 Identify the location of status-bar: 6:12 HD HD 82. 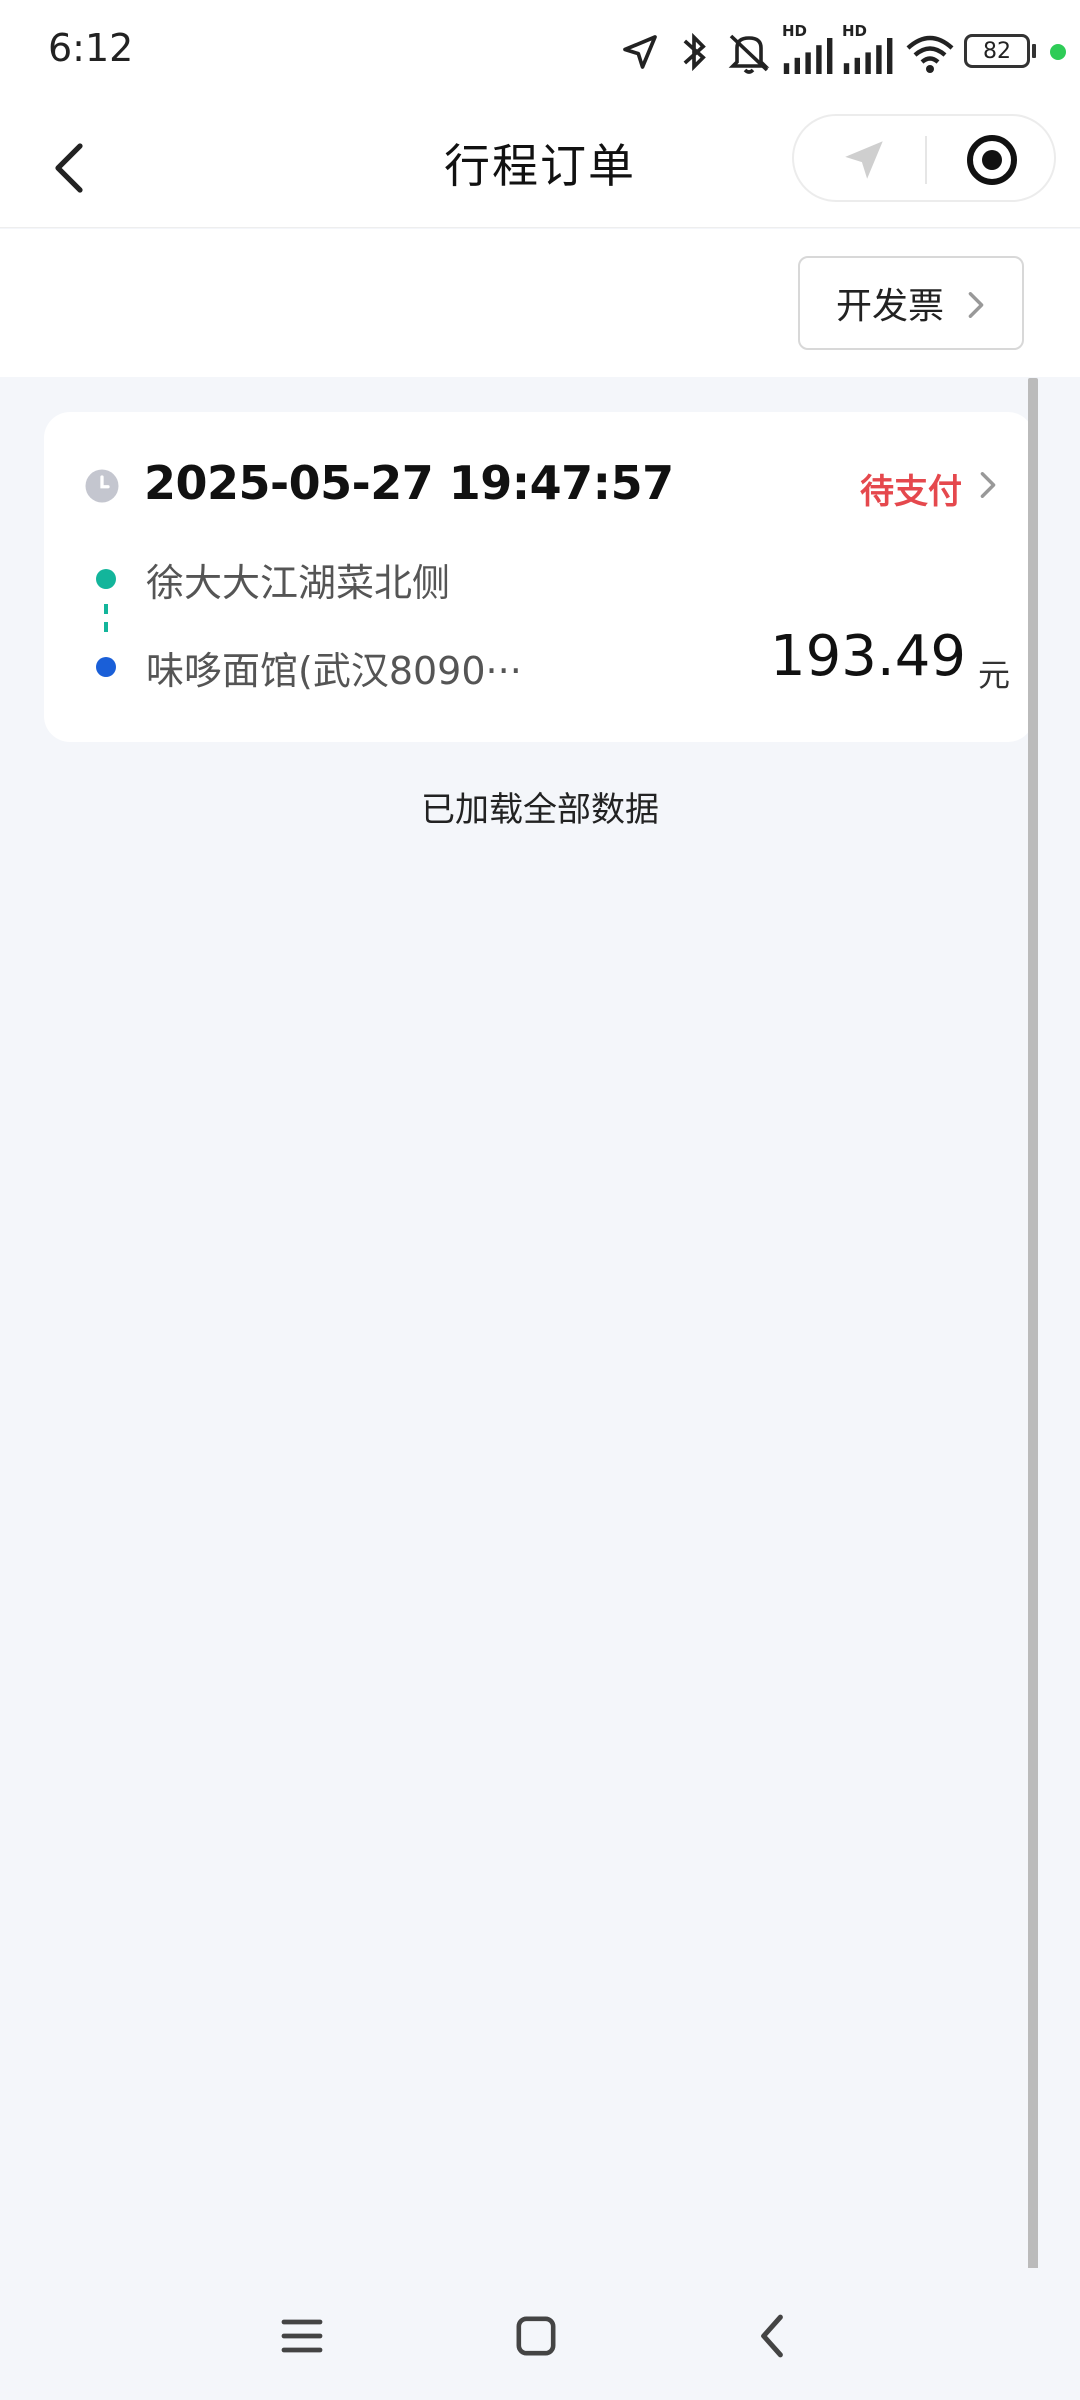
(540, 54).